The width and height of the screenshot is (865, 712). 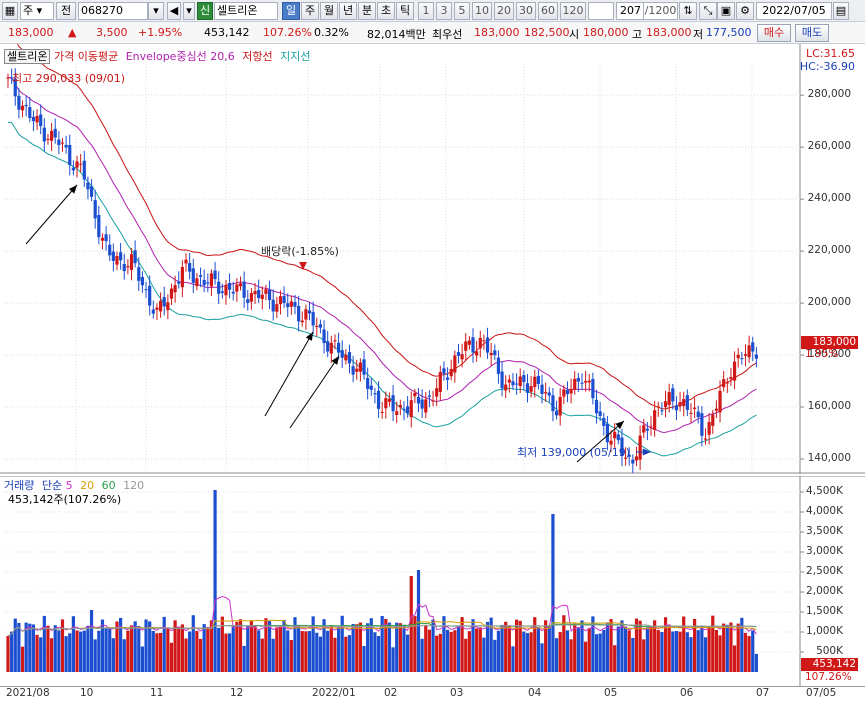 What do you see at coordinates (348, 11) in the screenshot?
I see `tab-year: 년` at bounding box center [348, 11].